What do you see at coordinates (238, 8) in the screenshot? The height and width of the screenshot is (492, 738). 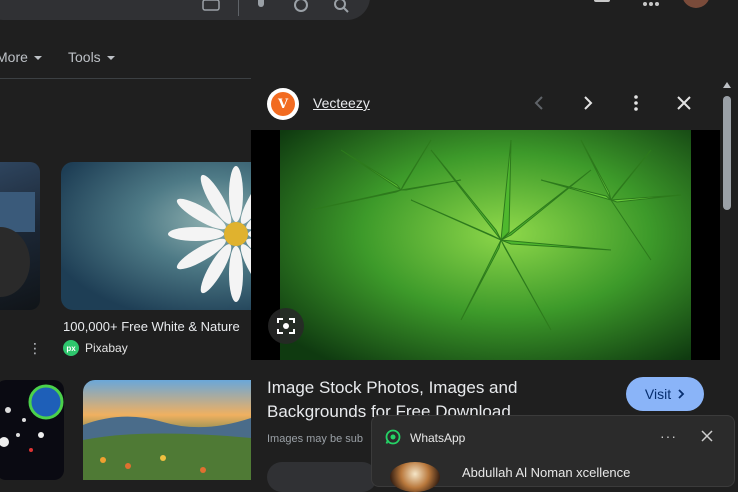 I see `search-separator` at bounding box center [238, 8].